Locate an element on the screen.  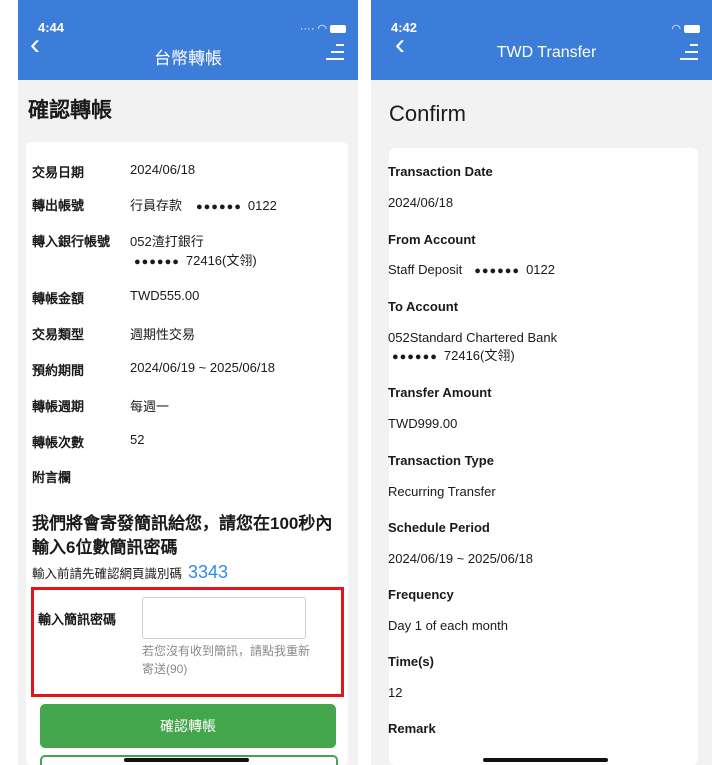
account-name: Staff Deposit is located at coordinates (425, 269).